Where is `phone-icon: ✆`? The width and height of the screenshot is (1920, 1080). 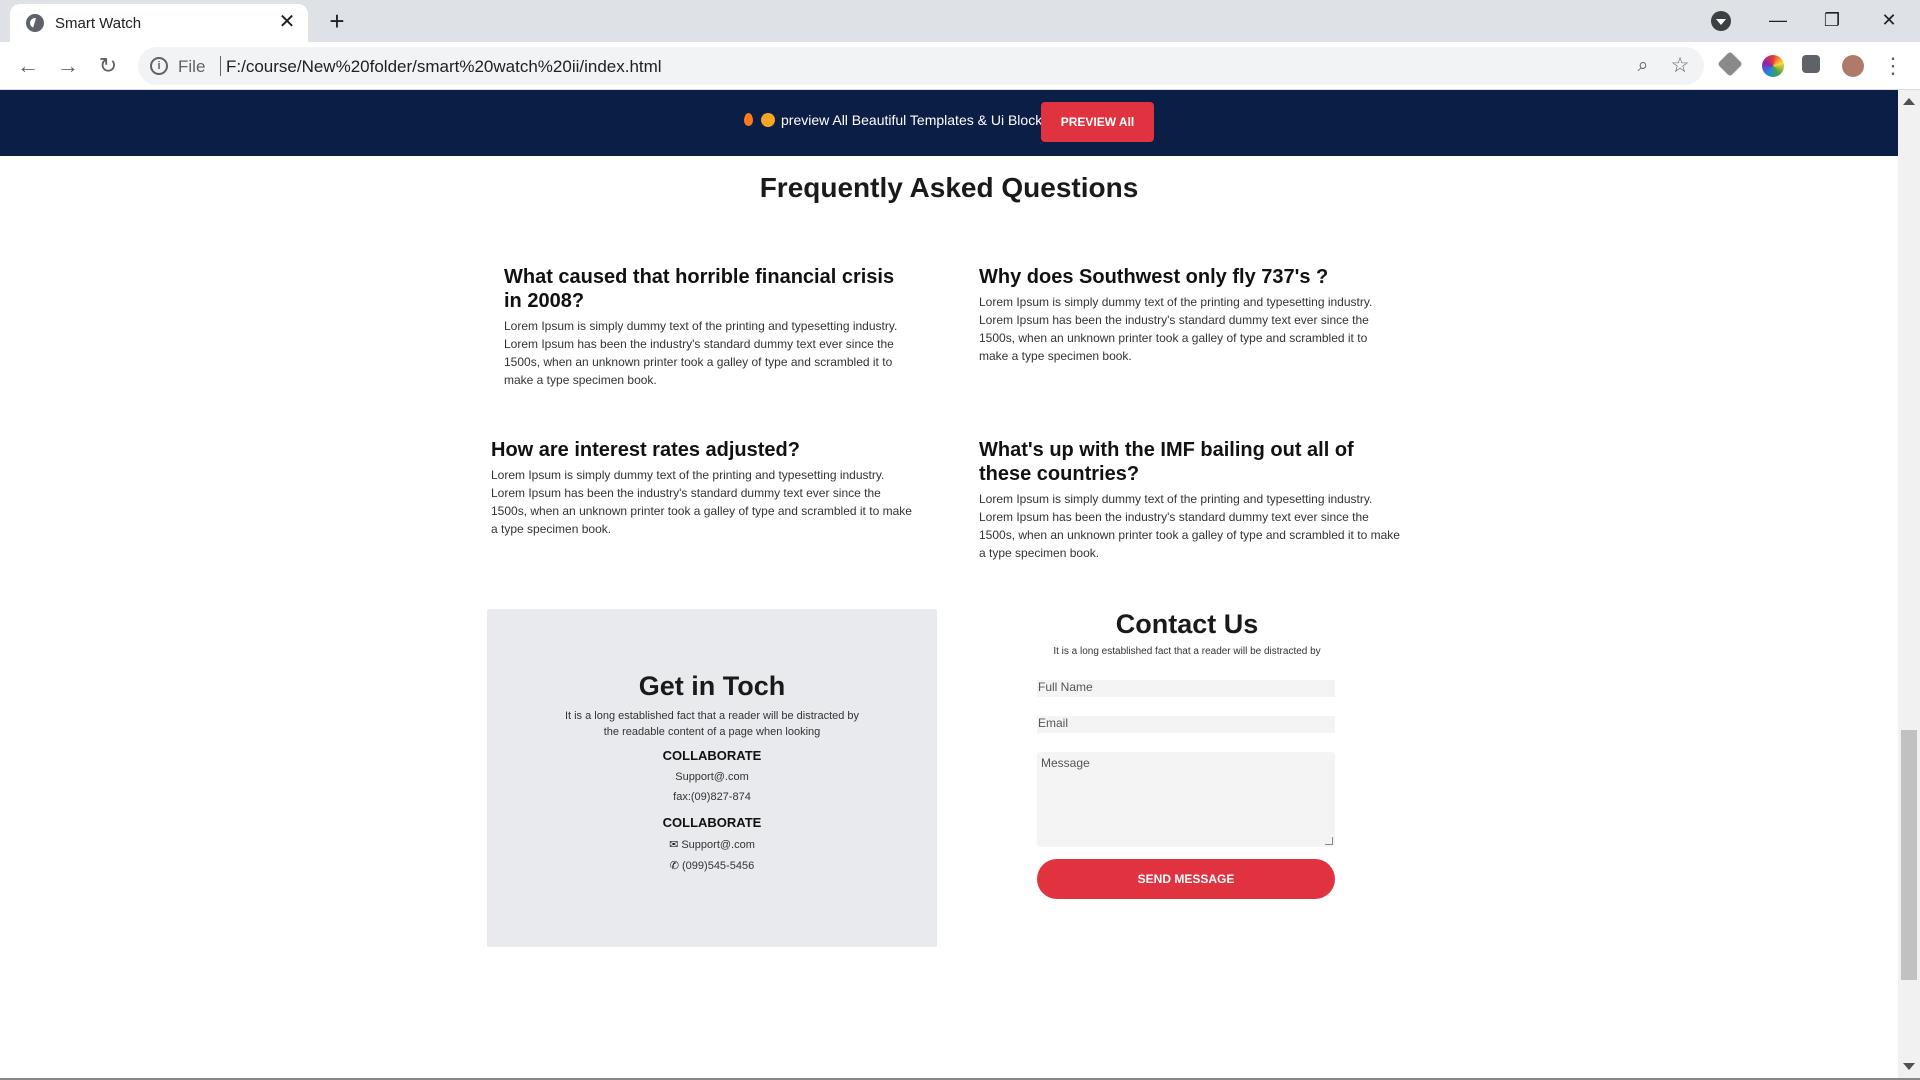 phone-icon: ✆ is located at coordinates (674, 866).